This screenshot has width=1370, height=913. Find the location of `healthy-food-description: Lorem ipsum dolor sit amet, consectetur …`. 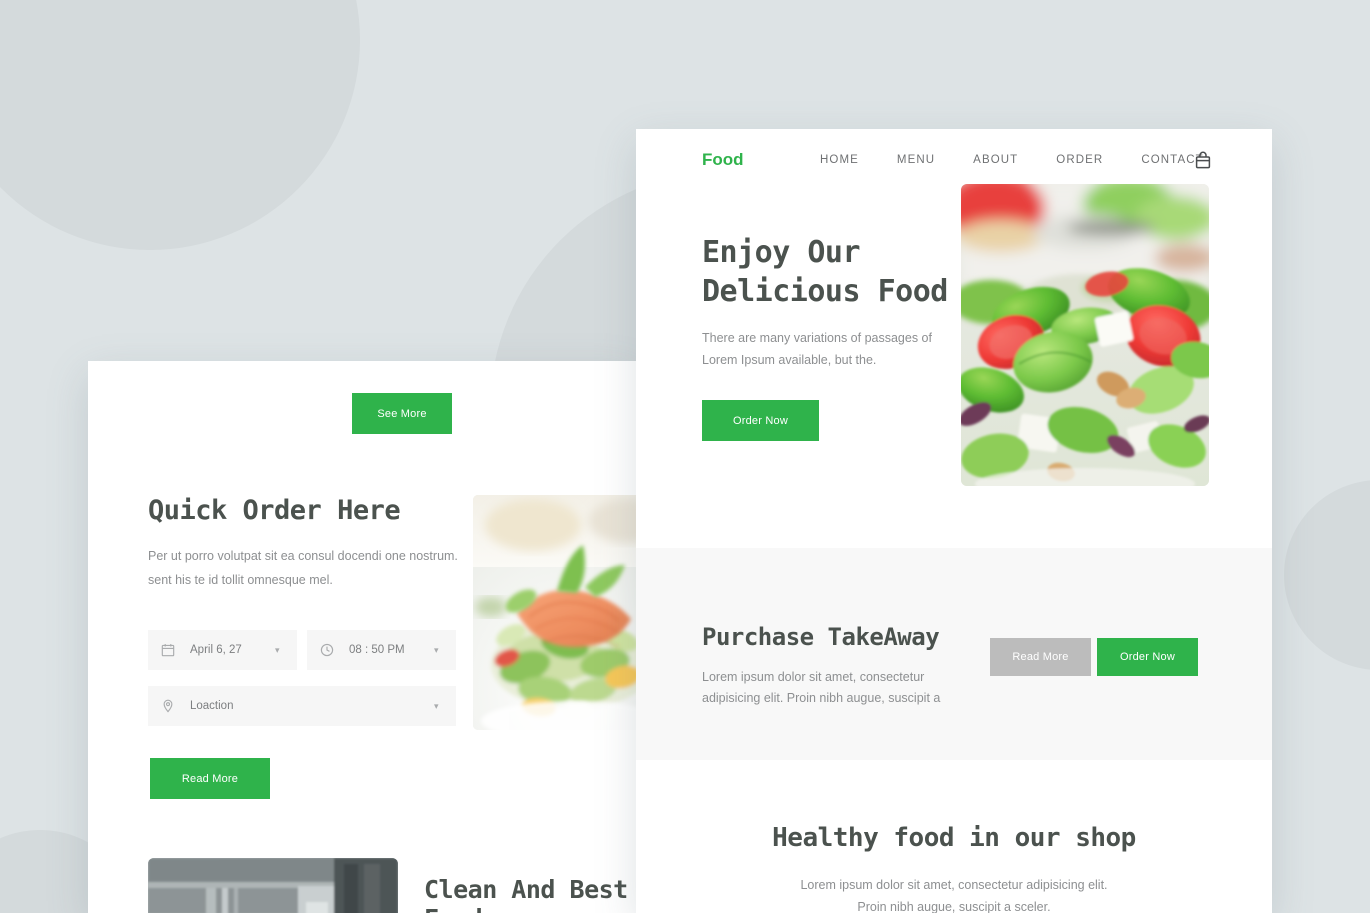

healthy-food-description: Lorem ipsum dolor sit amet, consectetur … is located at coordinates (954, 895).